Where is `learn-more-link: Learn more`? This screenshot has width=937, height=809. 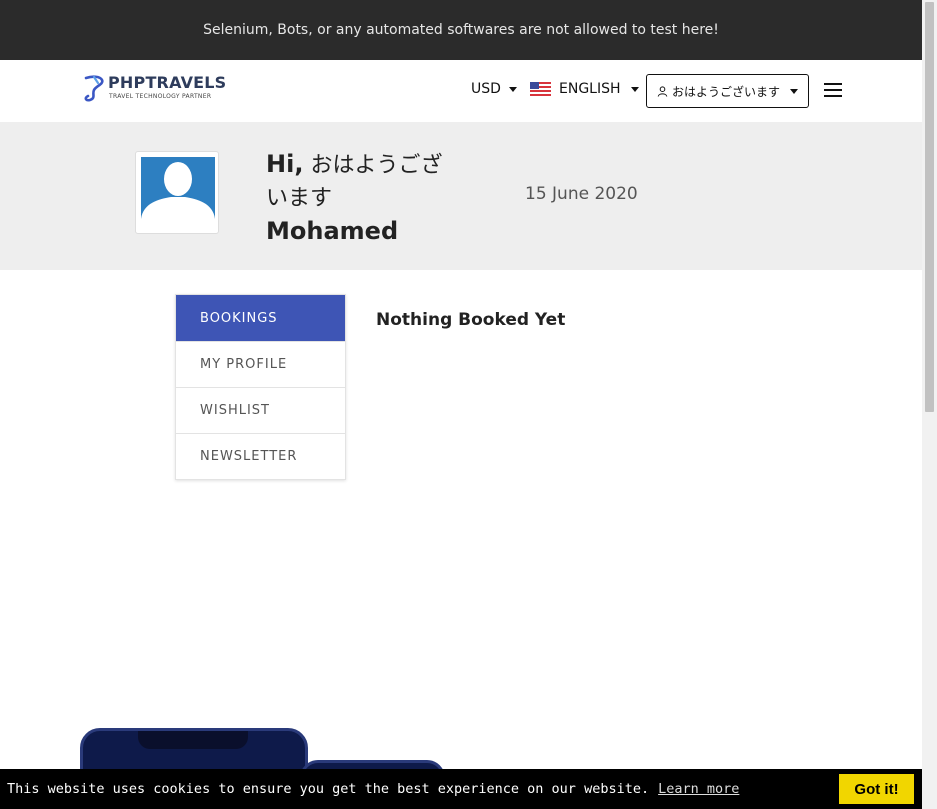
learn-more-link: Learn more is located at coordinates (698, 789).